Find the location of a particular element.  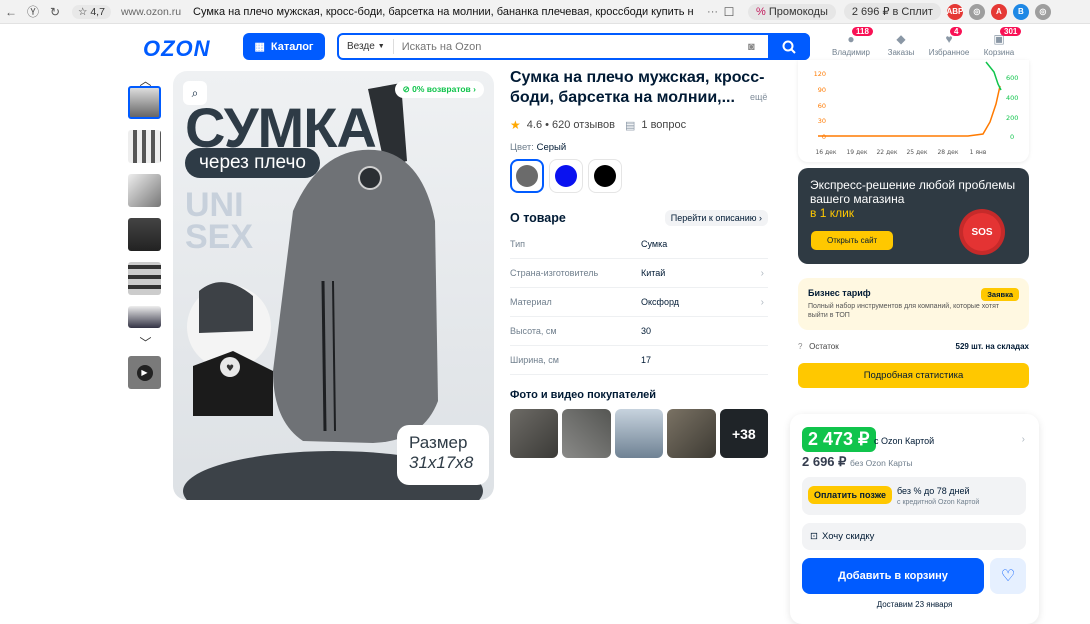

globe-icon: ◎ is located at coordinates (976, 11).